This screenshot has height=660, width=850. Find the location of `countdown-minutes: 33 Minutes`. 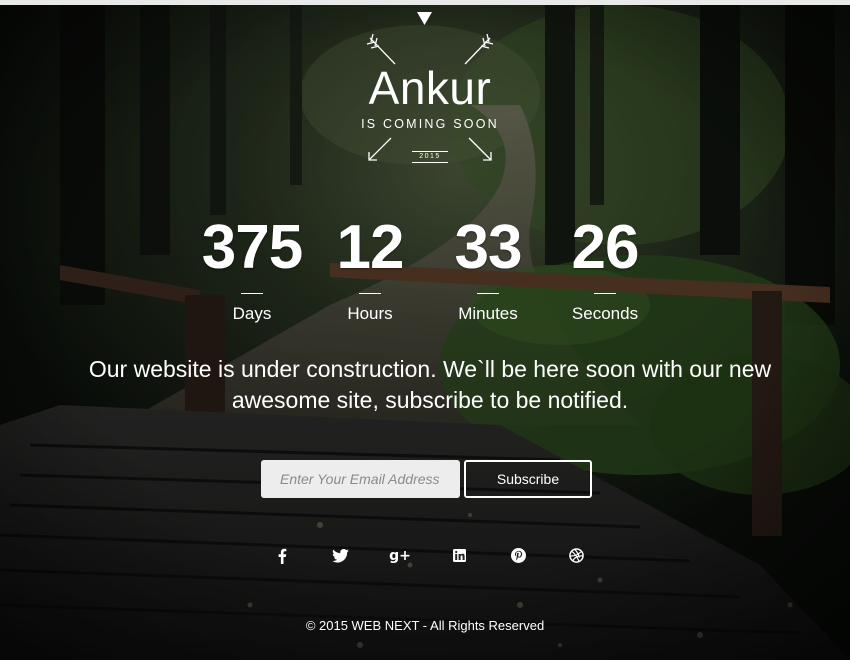

countdown-minutes: 33 Minutes is located at coordinates (488, 268).